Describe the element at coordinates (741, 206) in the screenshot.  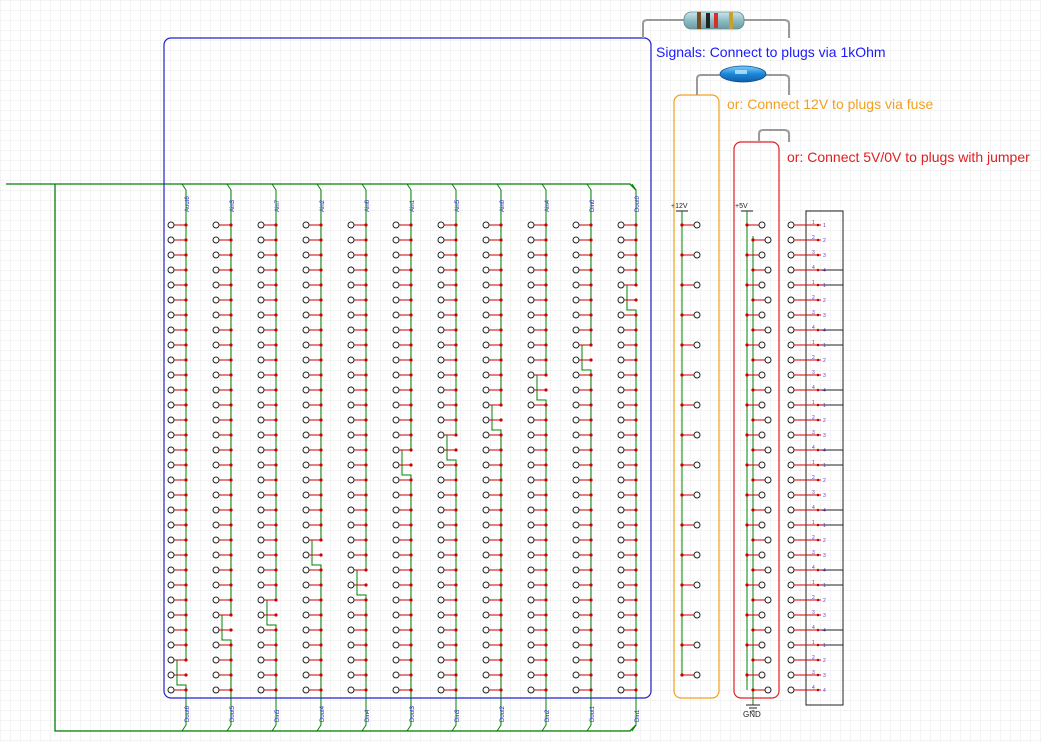
I see `rail-5v-label: +5V` at that location.